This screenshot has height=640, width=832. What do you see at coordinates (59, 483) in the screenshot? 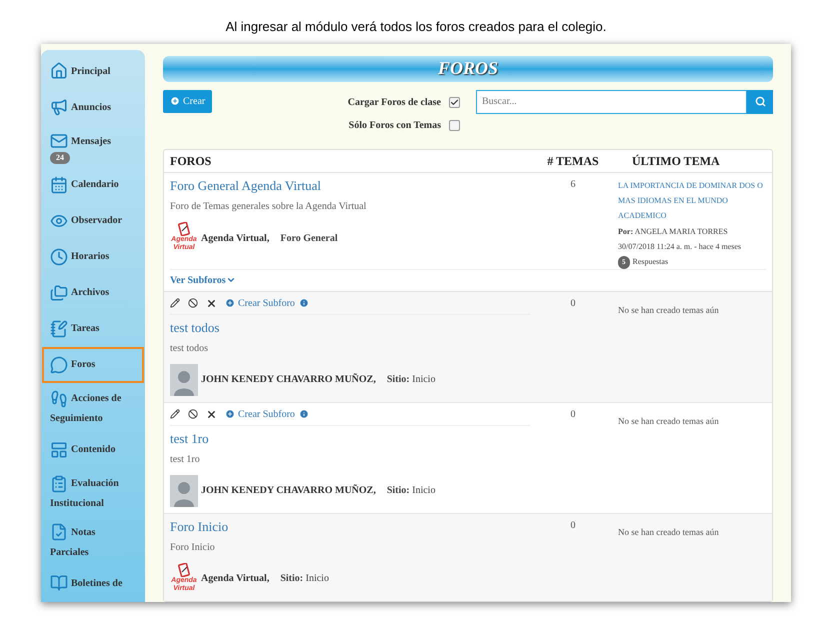
I see `checklist-icon` at bounding box center [59, 483].